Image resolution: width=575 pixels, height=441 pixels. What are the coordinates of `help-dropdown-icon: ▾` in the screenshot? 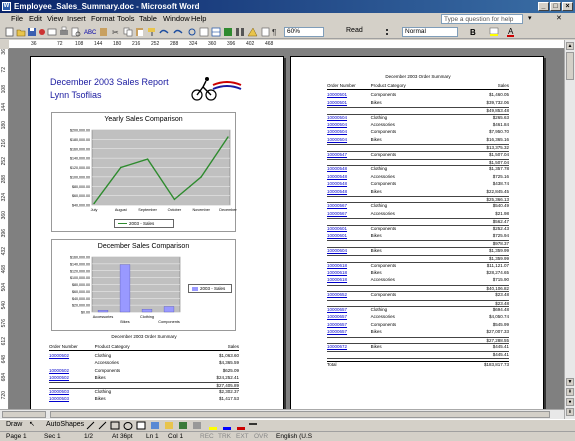 It's located at (530, 18).